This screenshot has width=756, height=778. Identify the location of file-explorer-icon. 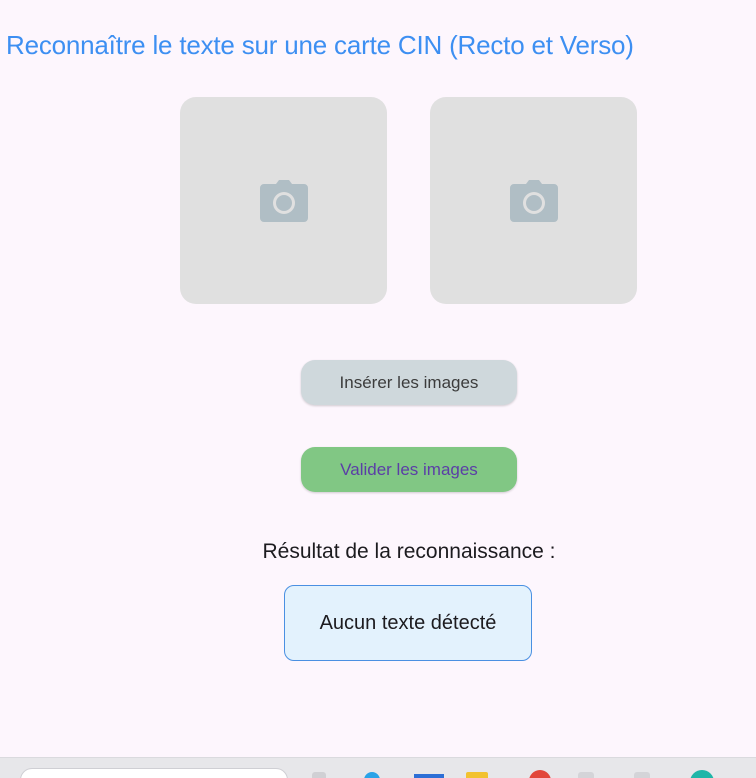
(477, 775).